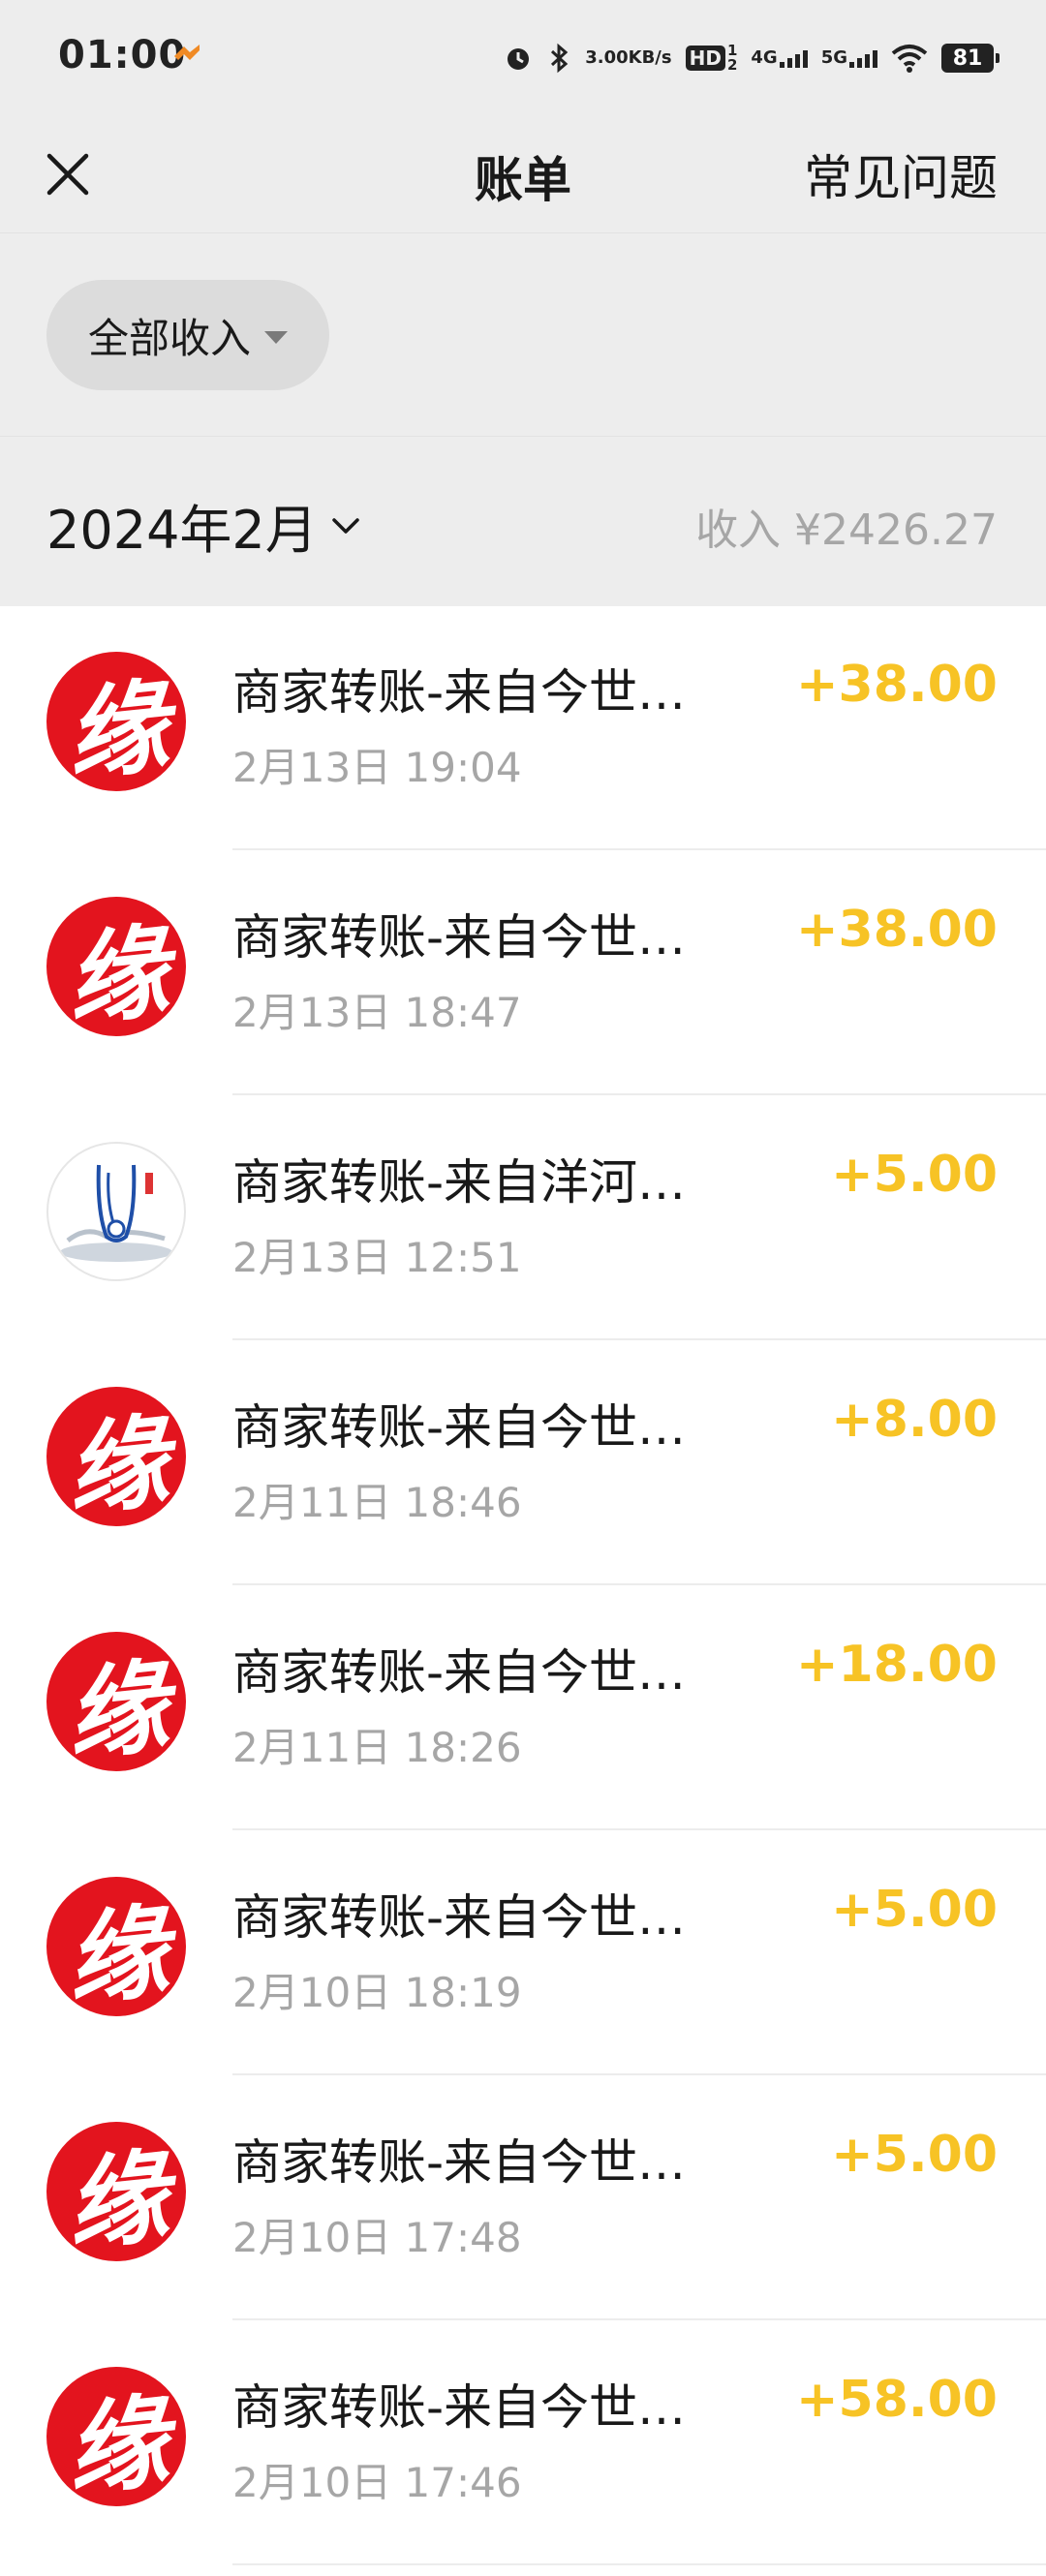  I want to click on transaction-row: 缘 商家转账-来自今世… 2月10日 17:48 +5.00, so click(523, 2197).